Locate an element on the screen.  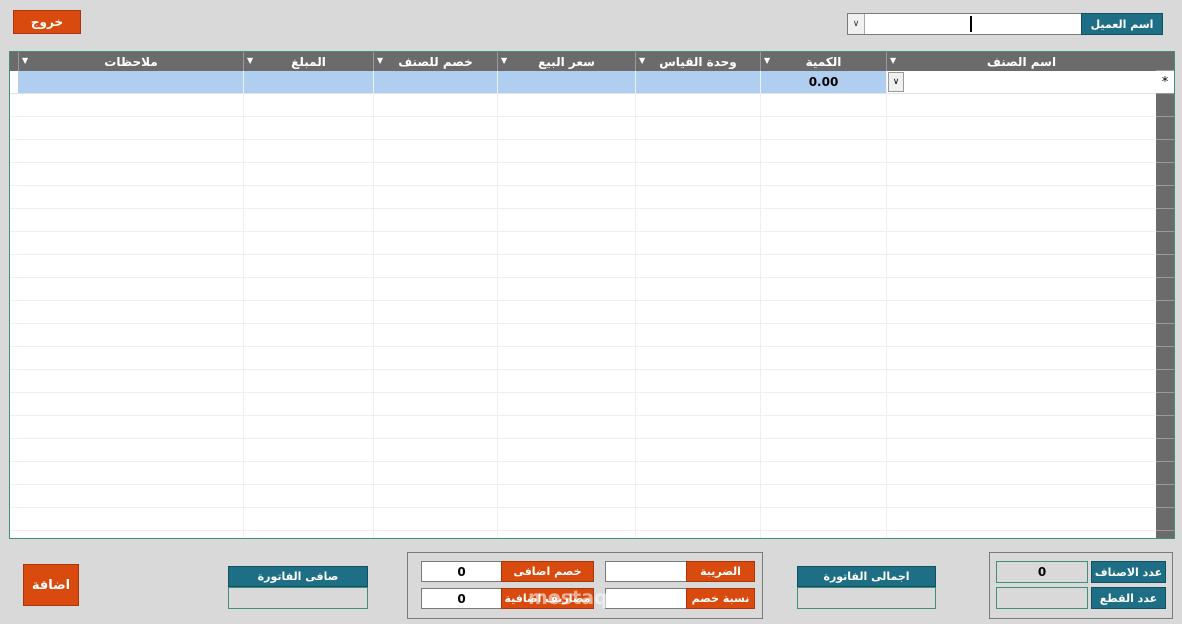
extra-expenses-field: 0 is located at coordinates (461, 598).